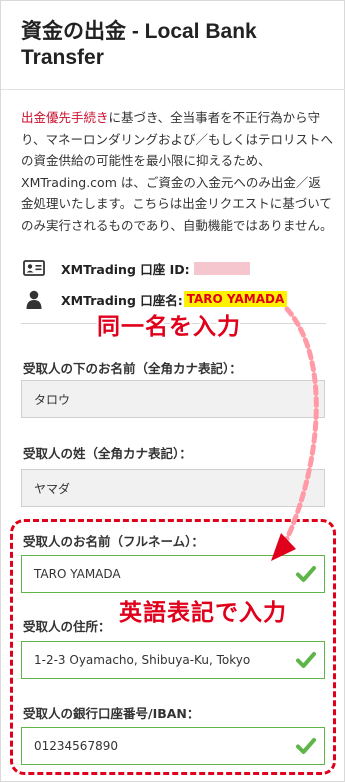 The width and height of the screenshot is (345, 782). Describe the element at coordinates (235, 299) in the screenshot. I see `account-name-value: TARO YAMADA` at that location.